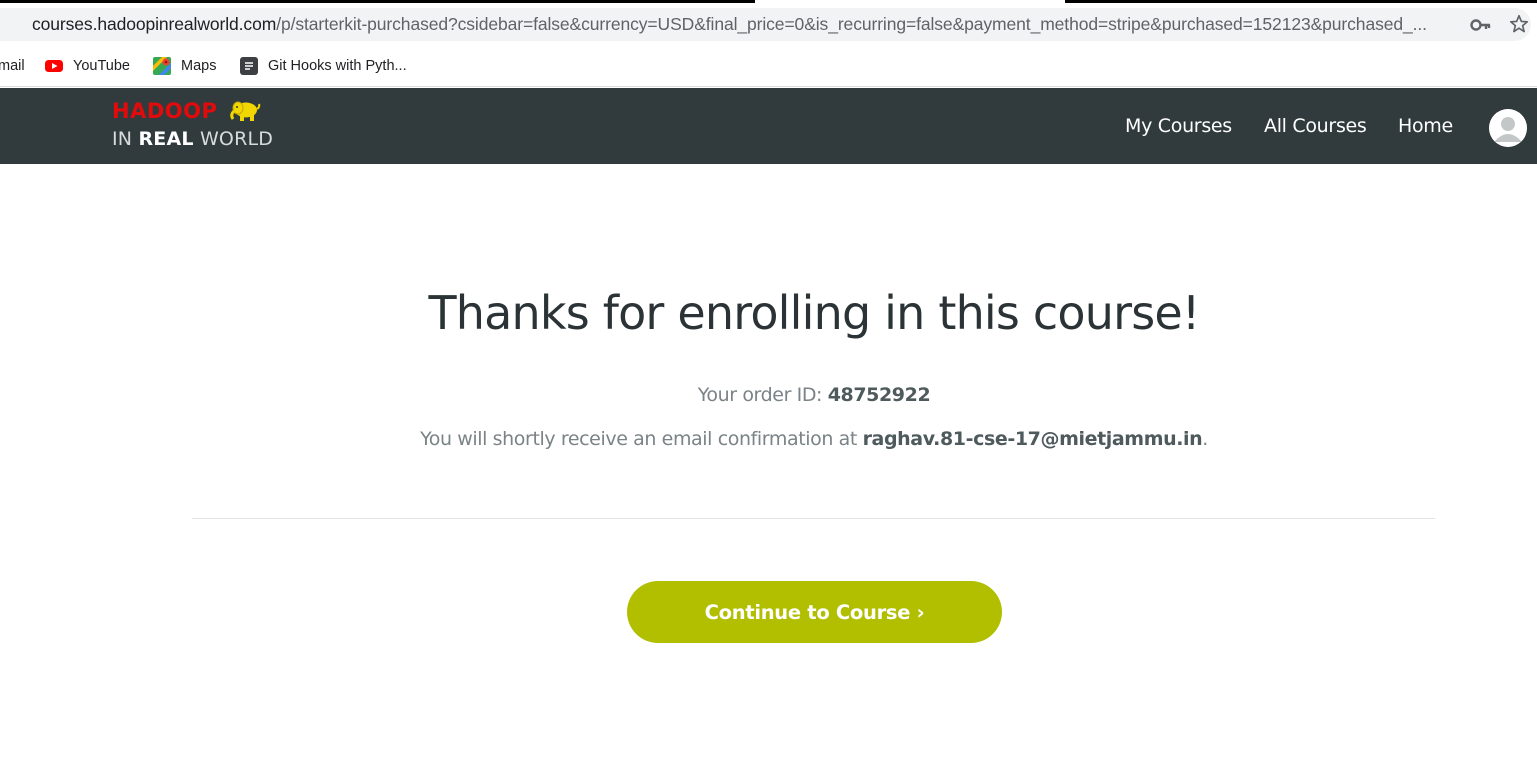 The image size is (1537, 757). I want to click on section-divider, so click(813, 518).